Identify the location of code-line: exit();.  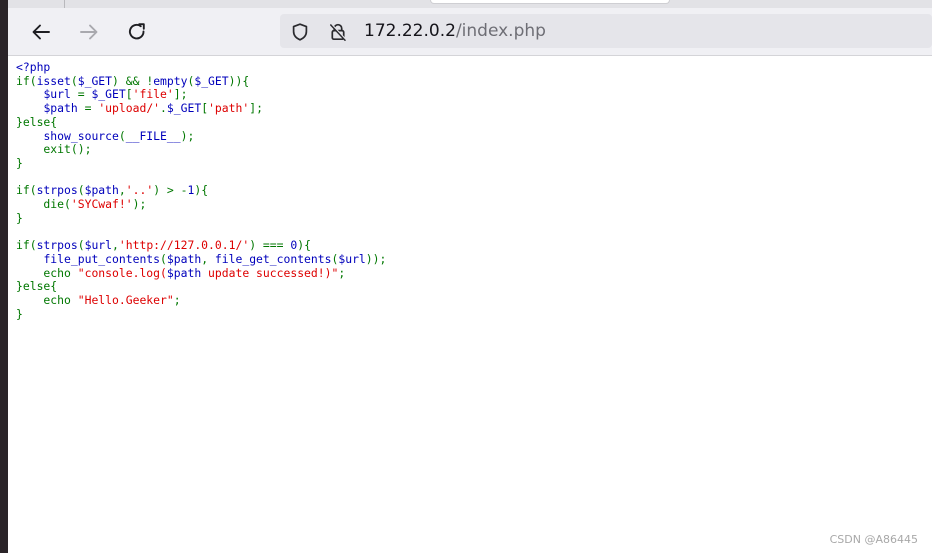
(53, 149).